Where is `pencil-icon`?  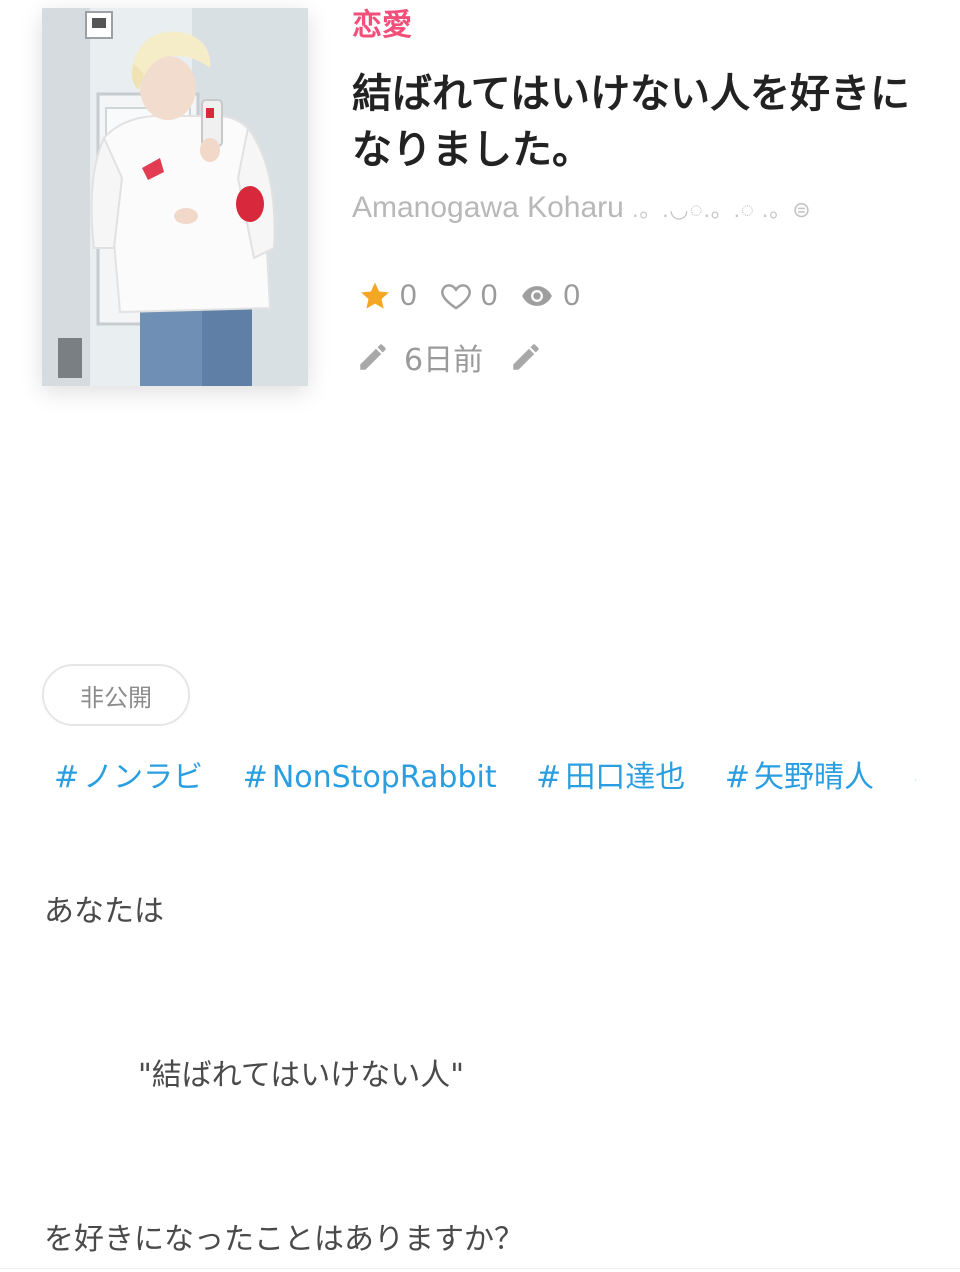
pencil-icon is located at coordinates (373, 357).